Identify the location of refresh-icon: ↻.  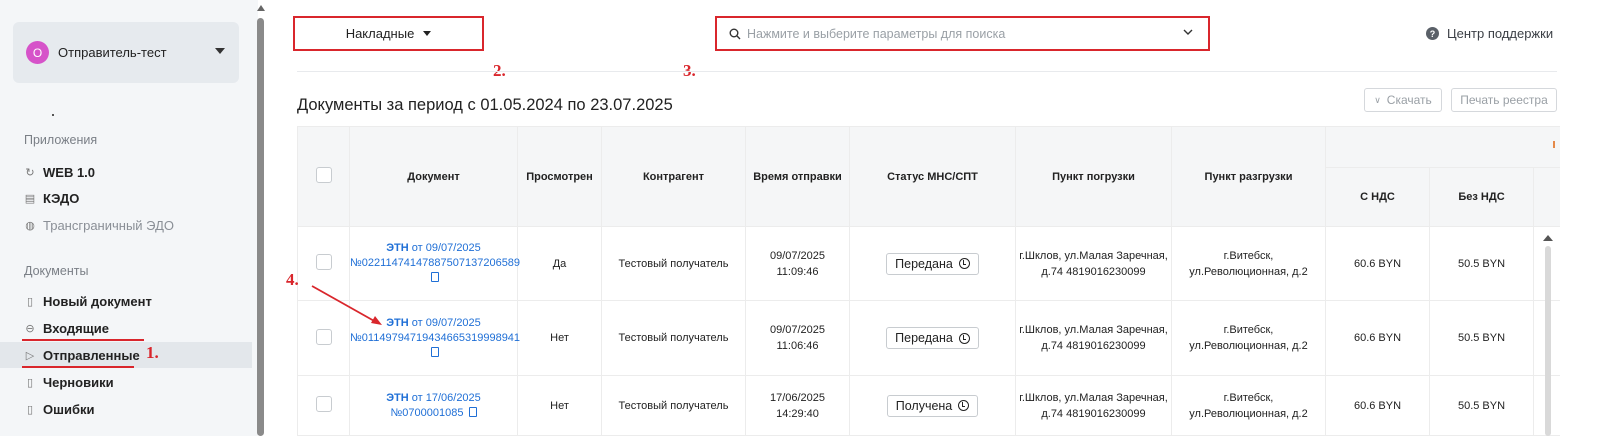
(30, 172).